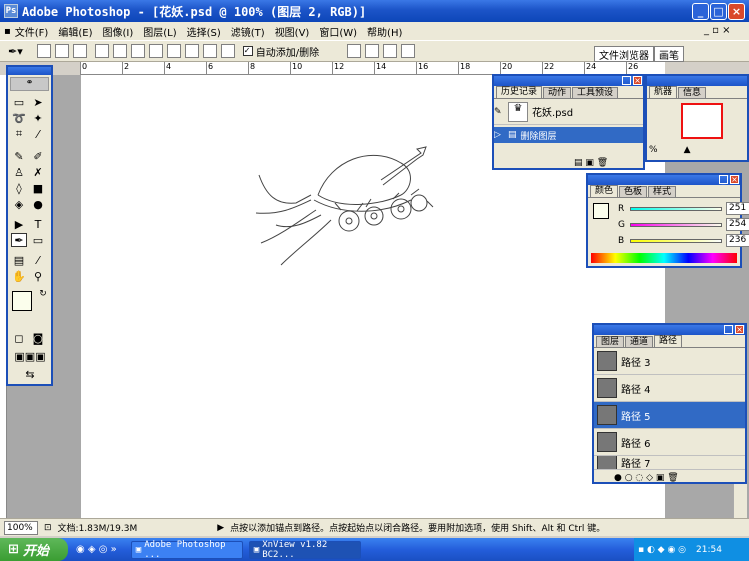  What do you see at coordinates (155, 51) in the screenshot?
I see `rounded-rect-icon` at bounding box center [155, 51].